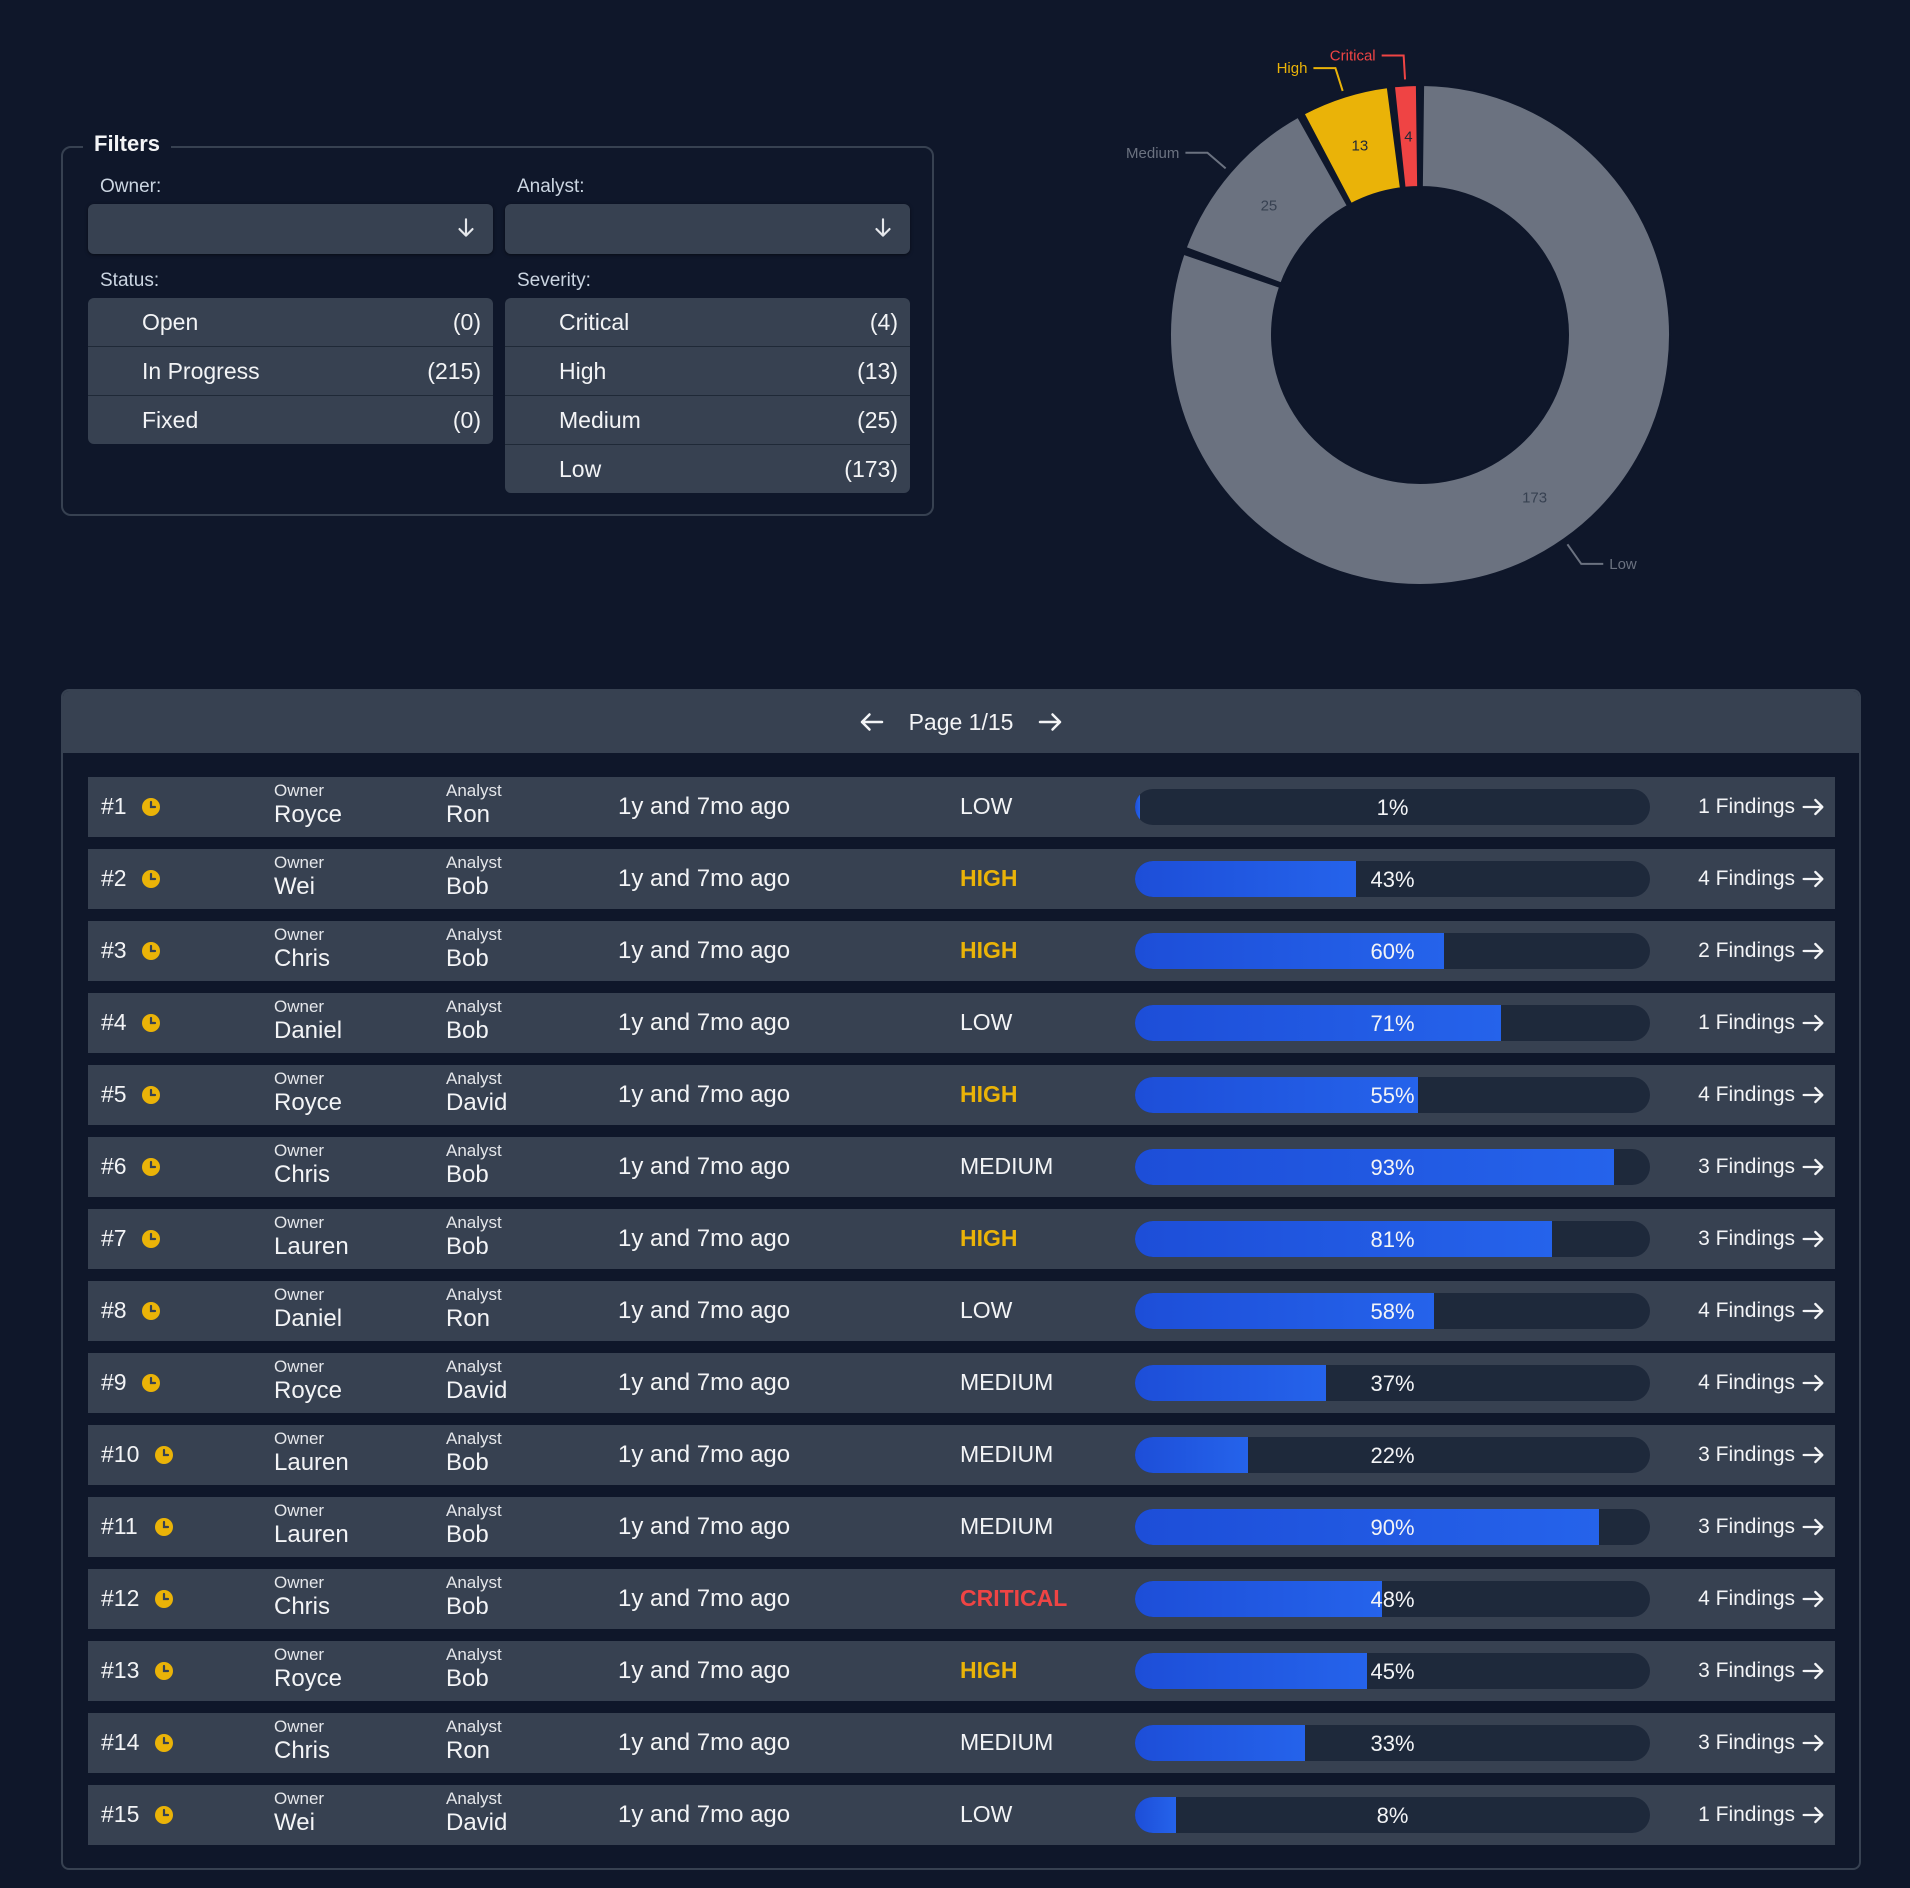 This screenshot has width=1910, height=1888. What do you see at coordinates (877, 419) in the screenshot?
I see `severity-option-count: (25)` at bounding box center [877, 419].